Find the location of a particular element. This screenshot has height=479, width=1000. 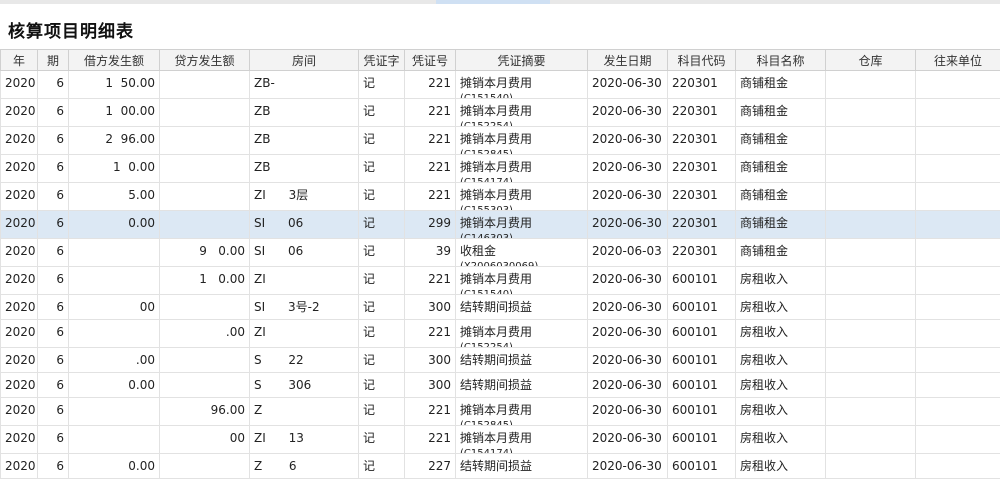

column-header: 发生日期 is located at coordinates (628, 60).